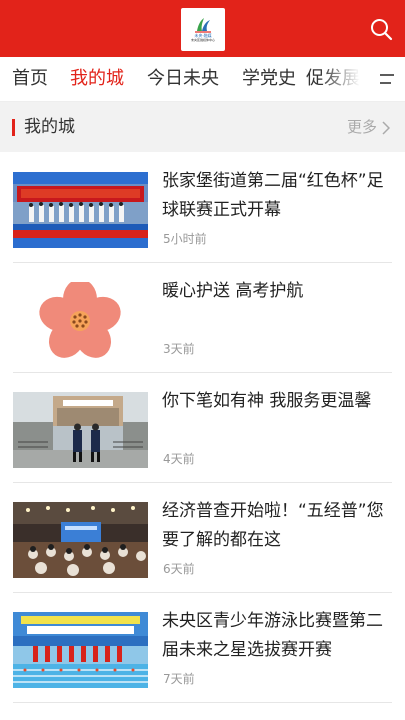 Image resolution: width=405 pixels, height=720 pixels. I want to click on tab-home: 首页, so click(30, 79).